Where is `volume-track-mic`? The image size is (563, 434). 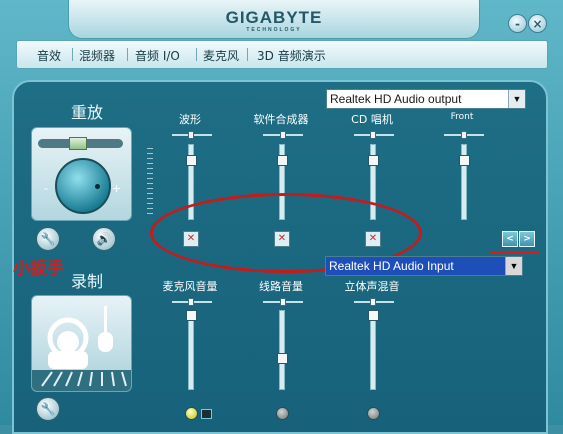
volume-track-mic is located at coordinates (191, 350).